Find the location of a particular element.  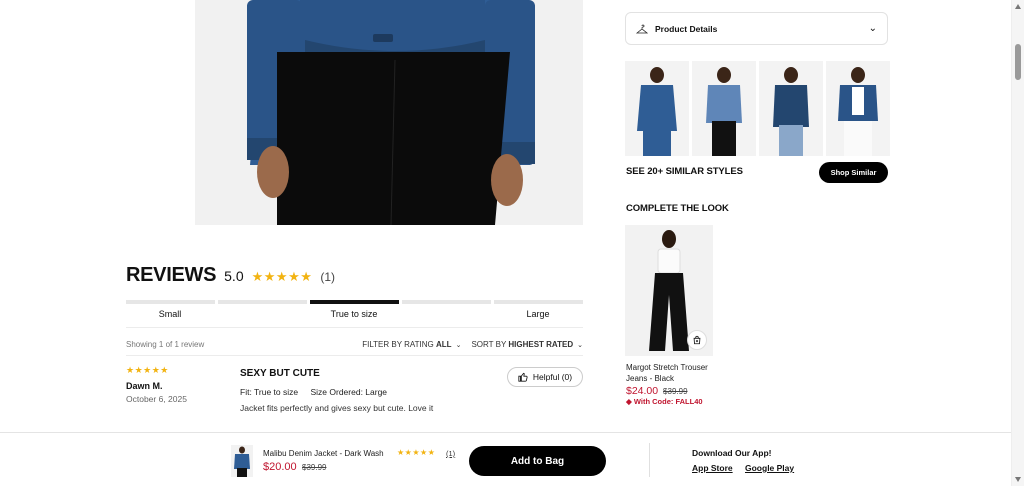

fit-meter is located at coordinates (354, 302).